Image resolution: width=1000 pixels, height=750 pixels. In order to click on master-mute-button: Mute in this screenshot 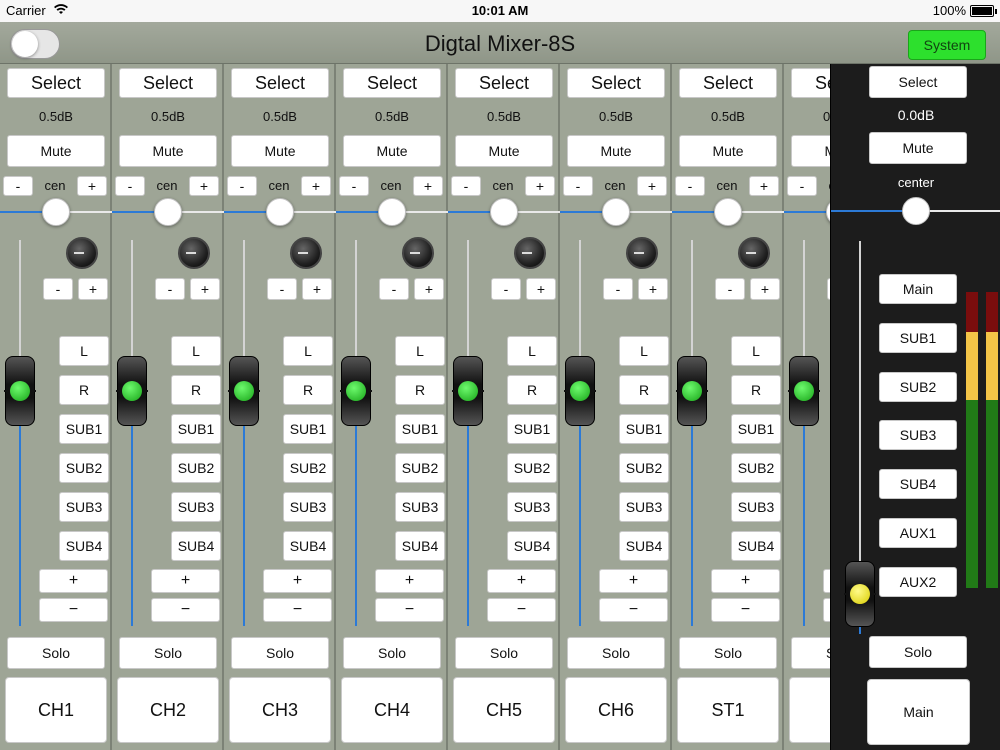, I will do `click(918, 148)`.